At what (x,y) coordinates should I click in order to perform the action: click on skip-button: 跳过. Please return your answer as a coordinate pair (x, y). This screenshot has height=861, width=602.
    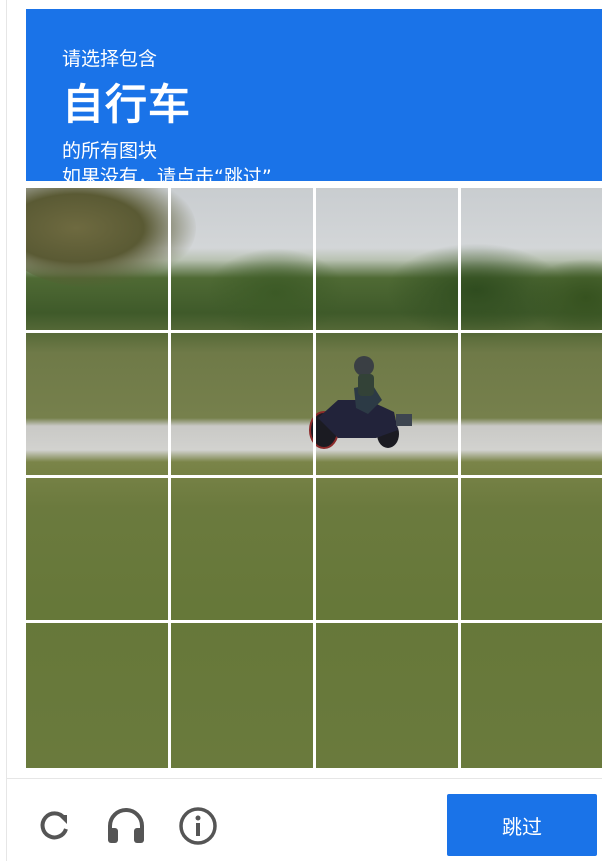
    Looking at the image, I should click on (522, 825).